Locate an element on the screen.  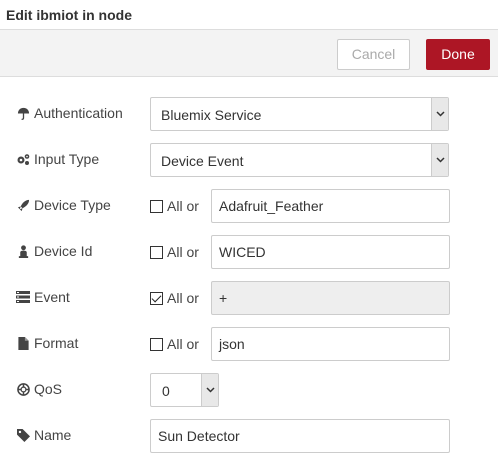
dialog-title: Edit ibmiot in node is located at coordinates (69, 15).